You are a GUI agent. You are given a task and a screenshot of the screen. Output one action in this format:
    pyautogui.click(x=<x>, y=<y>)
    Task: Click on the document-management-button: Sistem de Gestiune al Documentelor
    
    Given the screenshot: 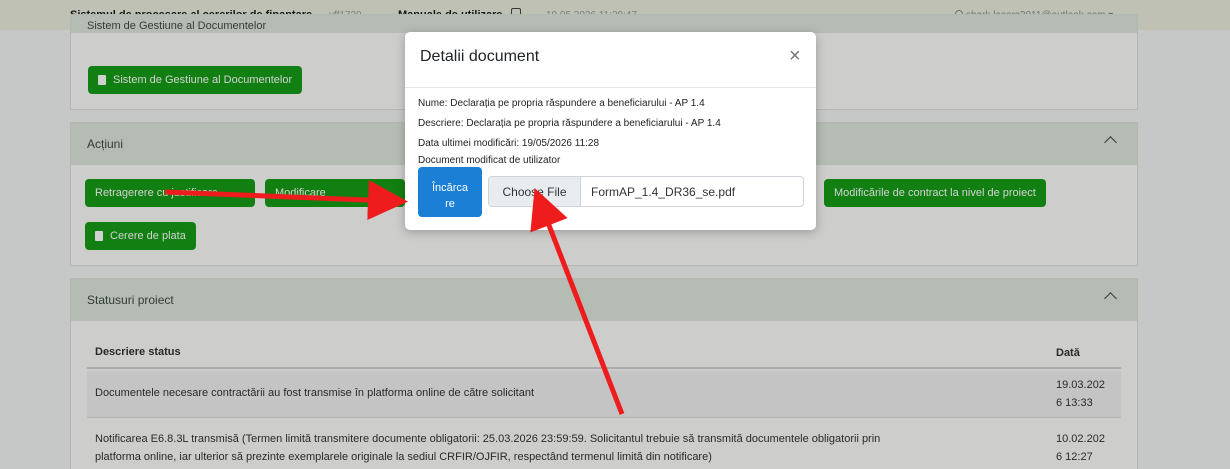 What is the action you would take?
    pyautogui.click(x=195, y=80)
    